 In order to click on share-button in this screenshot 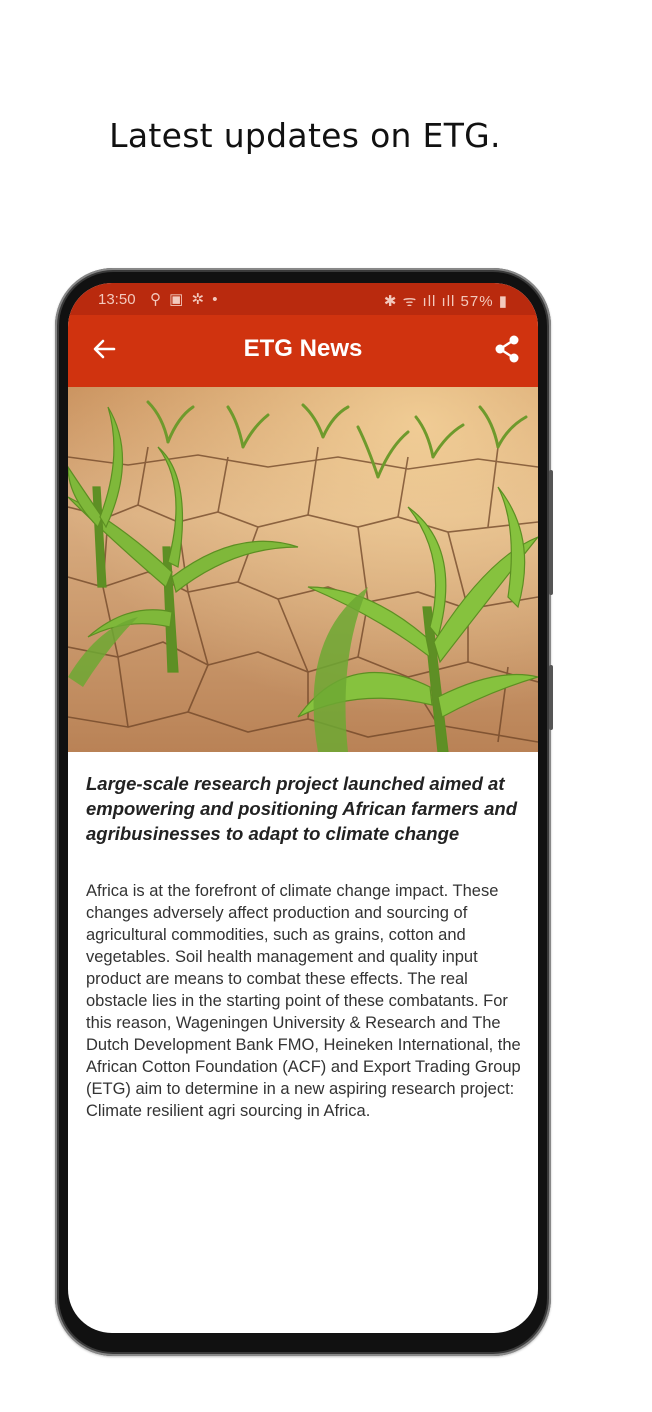, I will do `click(507, 349)`.